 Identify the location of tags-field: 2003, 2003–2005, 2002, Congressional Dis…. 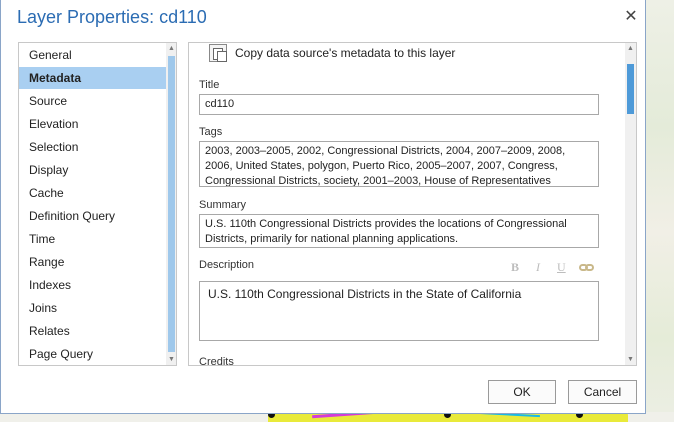
(399, 164).